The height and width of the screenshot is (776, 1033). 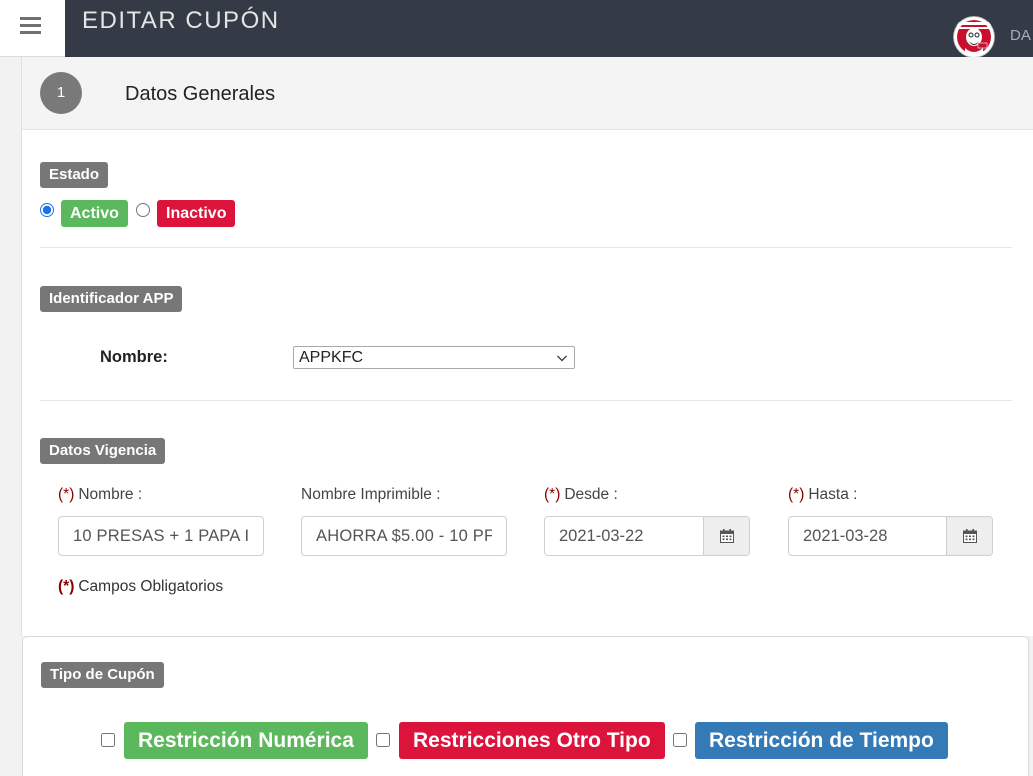 I want to click on activo-radio, so click(x=47, y=210).